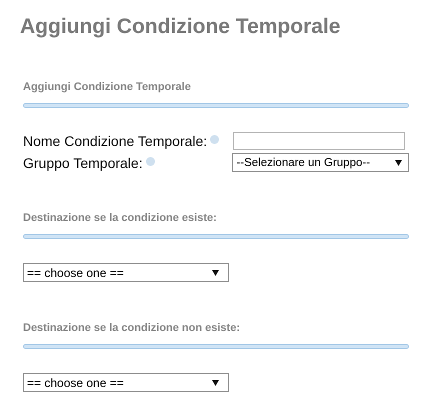 Image resolution: width=433 pixels, height=405 pixels. I want to click on field-label: Nome Condizione Temporale:, so click(115, 141).